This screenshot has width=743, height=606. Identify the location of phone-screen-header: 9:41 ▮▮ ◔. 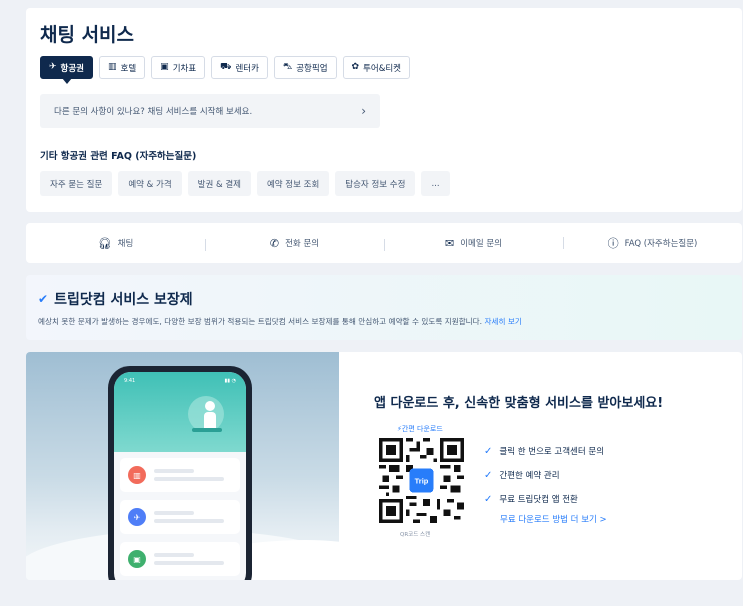
(180, 412).